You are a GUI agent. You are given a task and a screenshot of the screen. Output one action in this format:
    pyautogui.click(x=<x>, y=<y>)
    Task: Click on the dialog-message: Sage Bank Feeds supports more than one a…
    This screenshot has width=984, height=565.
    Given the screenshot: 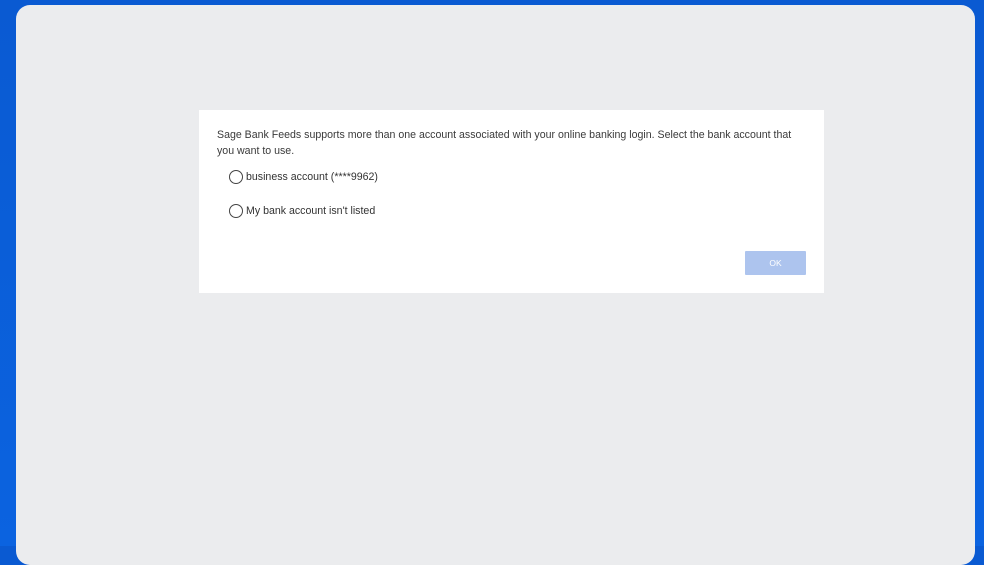 What is the action you would take?
    pyautogui.click(x=504, y=143)
    